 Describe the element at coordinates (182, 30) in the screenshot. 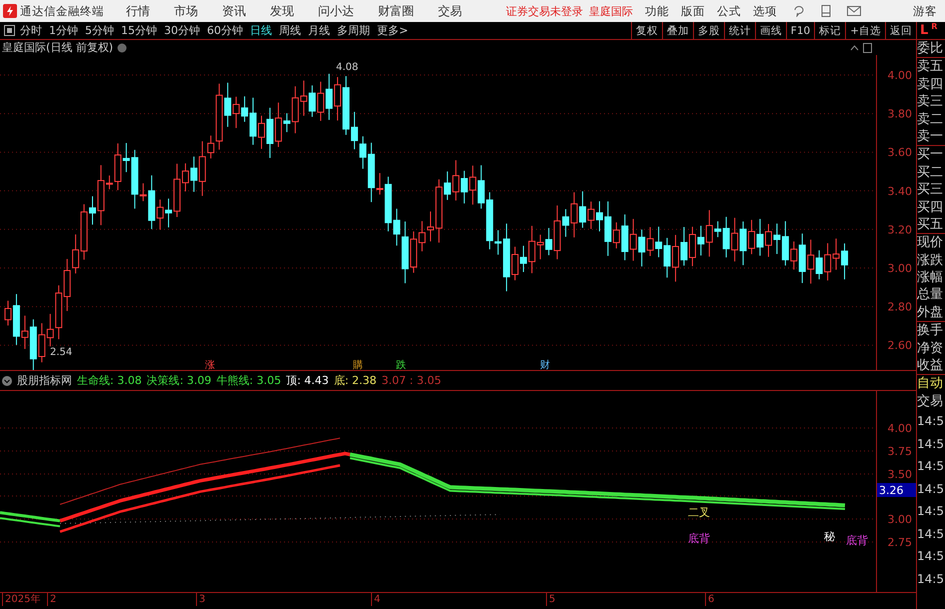

I see `period-tab: 30分钟` at that location.